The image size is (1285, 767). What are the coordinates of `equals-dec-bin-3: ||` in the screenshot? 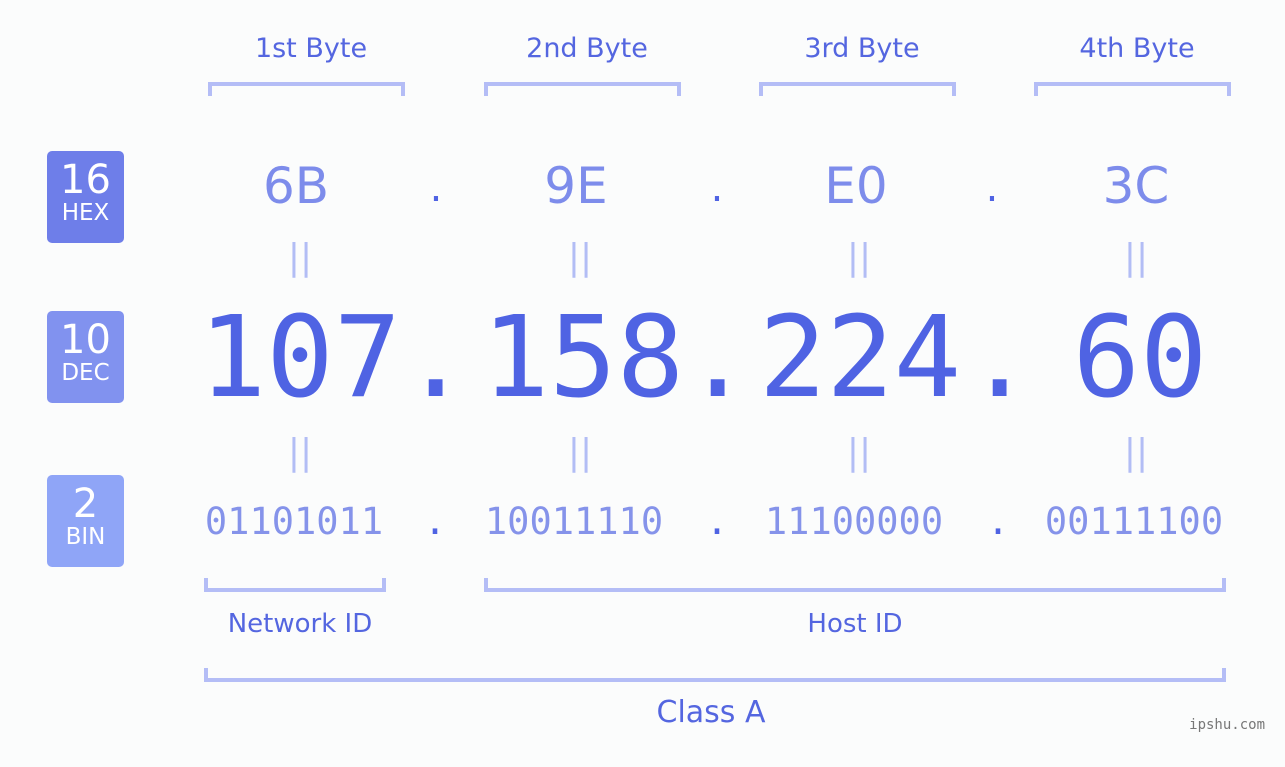 It's located at (859, 452).